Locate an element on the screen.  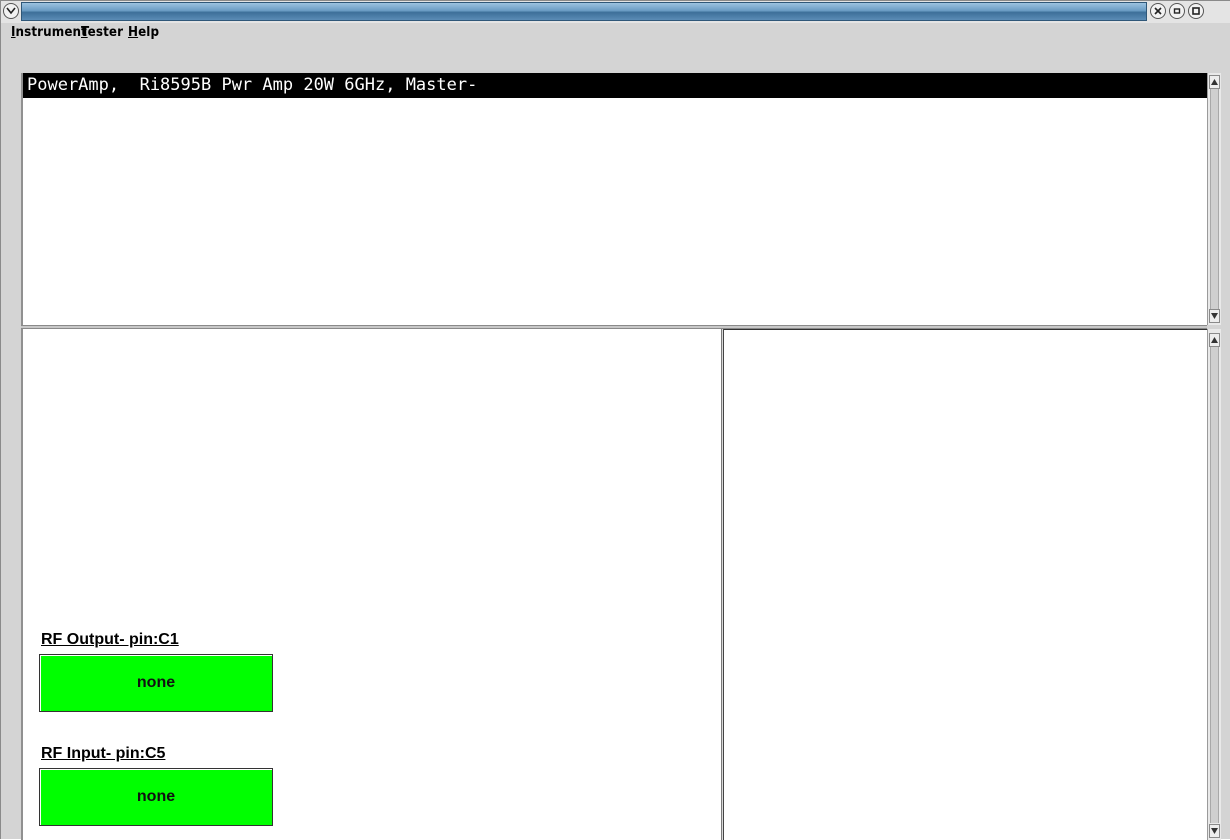
log-scrollbar is located at coordinates (1214, 199).